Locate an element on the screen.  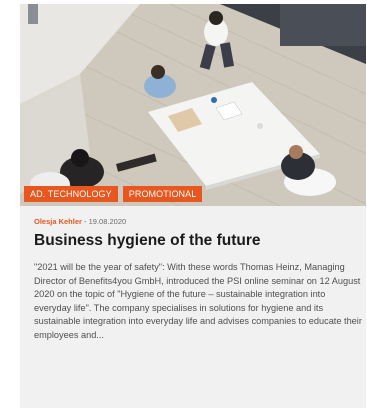
category-tags: AD. TECHNOLOGY PROMOTIONAL is located at coordinates (113, 194).